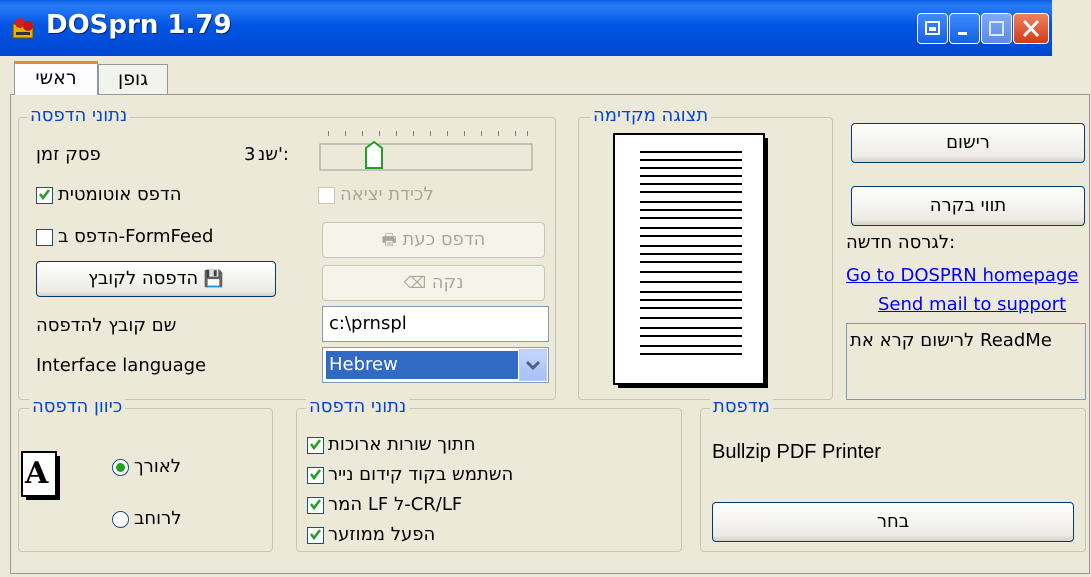 Image resolution: width=1091 pixels, height=577 pixels. What do you see at coordinates (428, 133) in the screenshot?
I see `slider-ticks` at bounding box center [428, 133].